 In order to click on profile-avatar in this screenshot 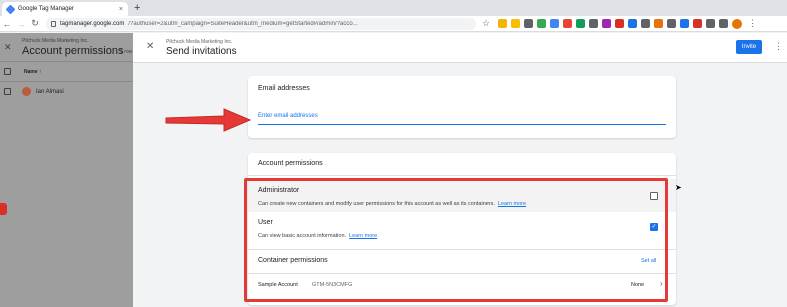, I will do `click(737, 23)`.